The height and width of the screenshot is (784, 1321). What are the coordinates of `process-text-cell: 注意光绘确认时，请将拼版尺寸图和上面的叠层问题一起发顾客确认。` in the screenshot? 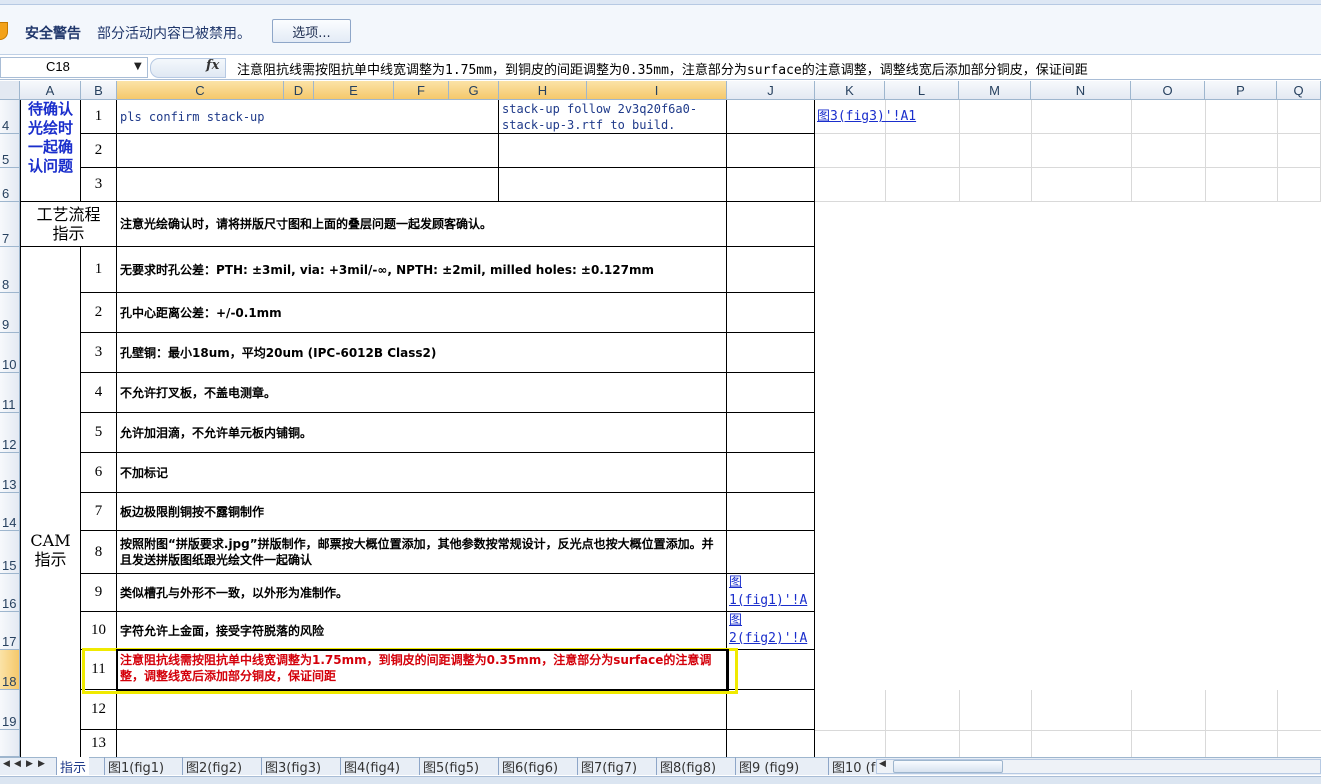 It's located at (422, 224).